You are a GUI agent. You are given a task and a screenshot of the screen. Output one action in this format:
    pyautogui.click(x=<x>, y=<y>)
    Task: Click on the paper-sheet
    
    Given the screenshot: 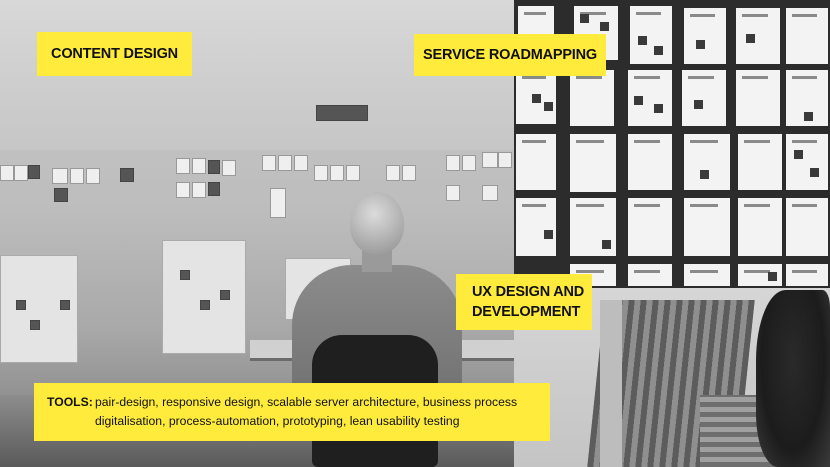 What is the action you would take?
    pyautogui.click(x=204, y=297)
    